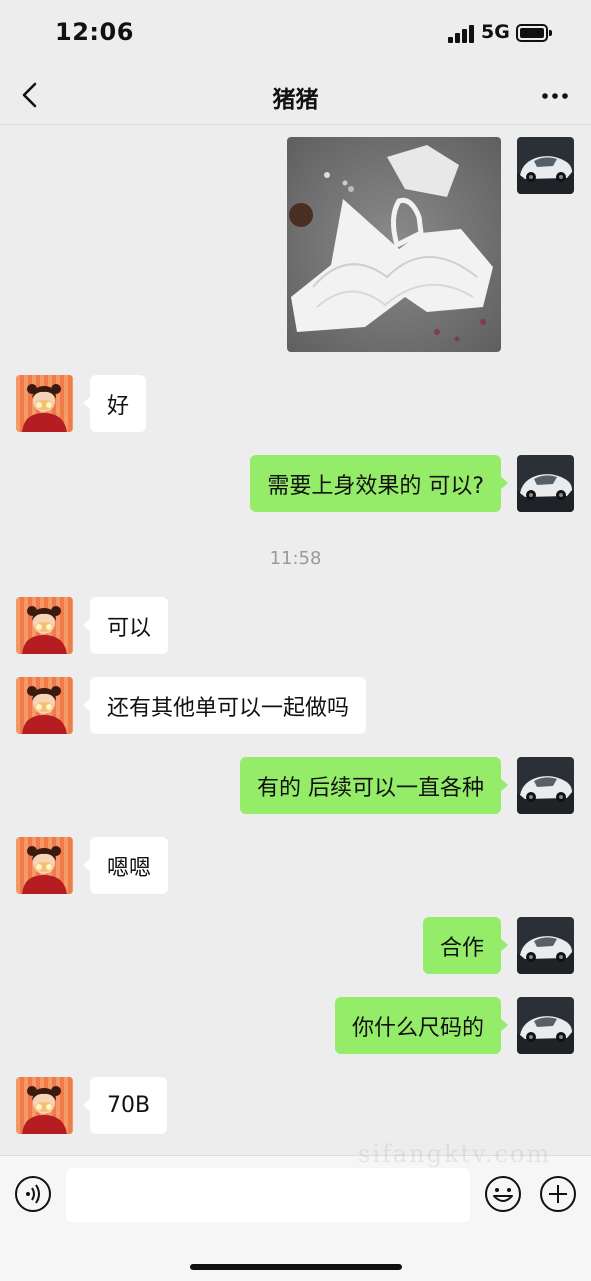 The height and width of the screenshot is (1281, 591). Describe the element at coordinates (33, 1194) in the screenshot. I see `voice-icon` at that location.